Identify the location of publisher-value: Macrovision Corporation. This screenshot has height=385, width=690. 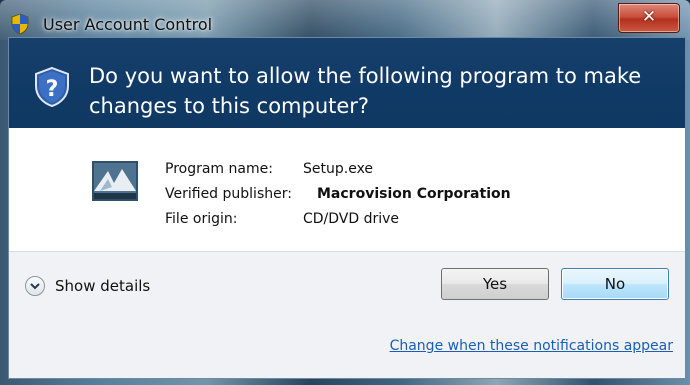
(414, 194).